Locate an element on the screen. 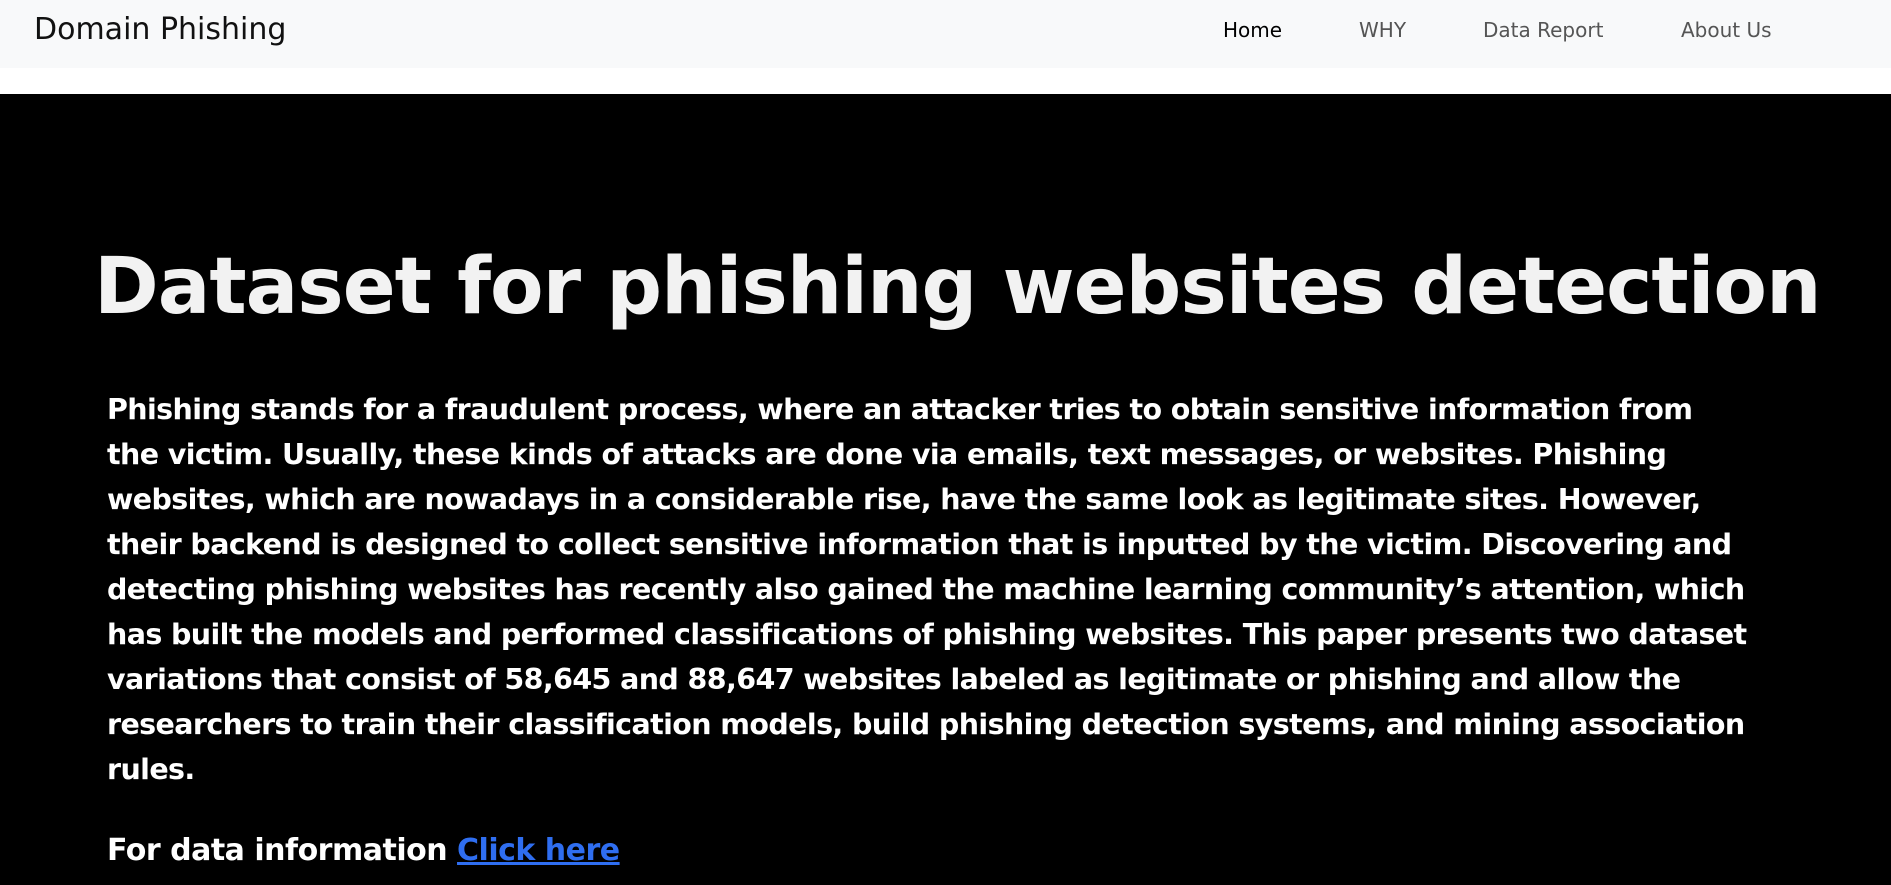  brand-logo-link: Domain Phishing is located at coordinates (160, 29).